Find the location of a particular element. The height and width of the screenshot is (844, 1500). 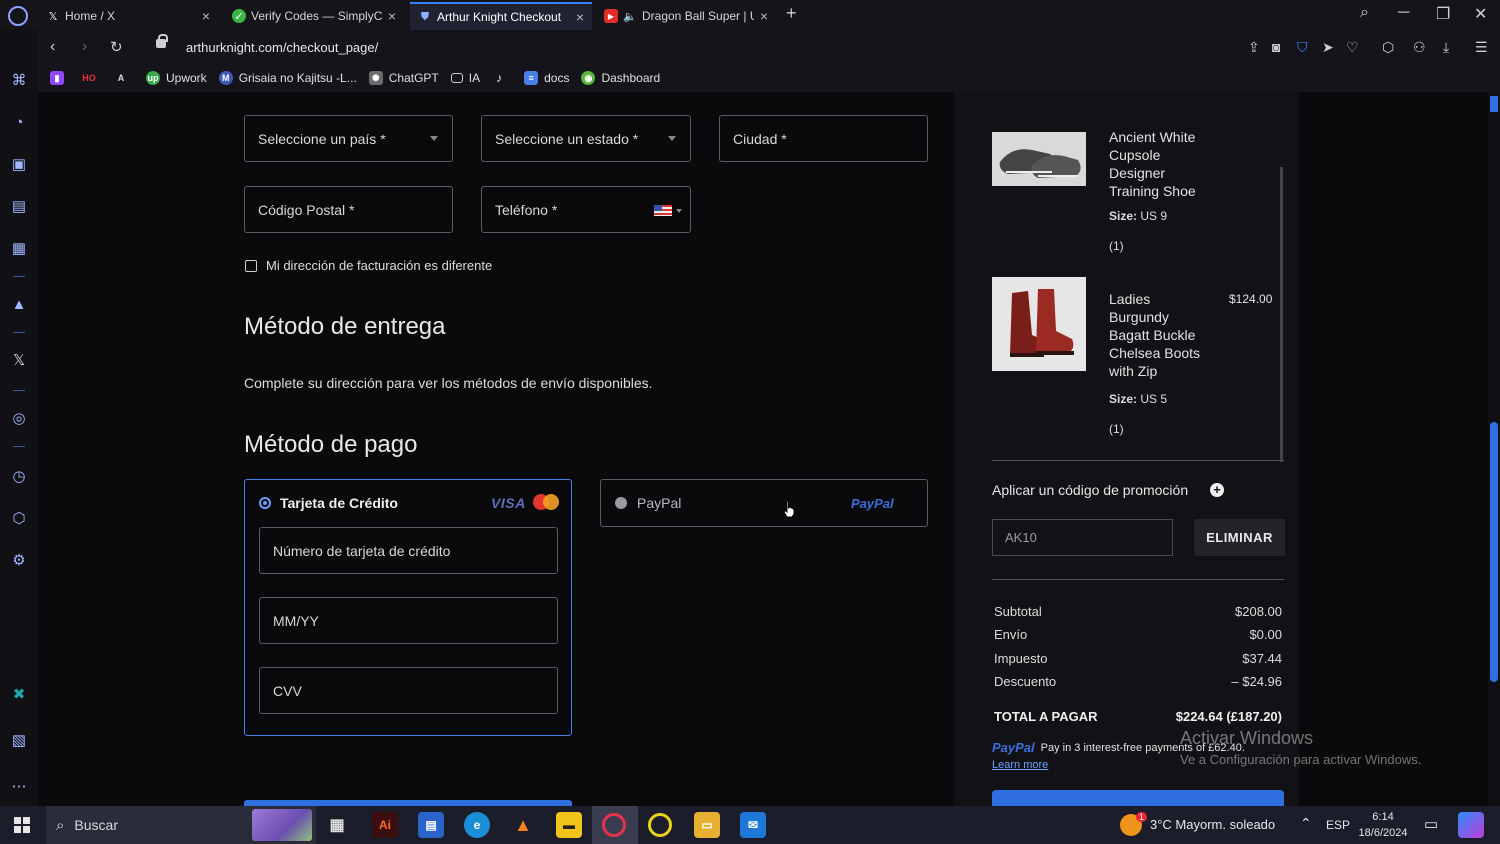

billing-different-label: Mi dirección de facturación es diferente is located at coordinates (379, 265).